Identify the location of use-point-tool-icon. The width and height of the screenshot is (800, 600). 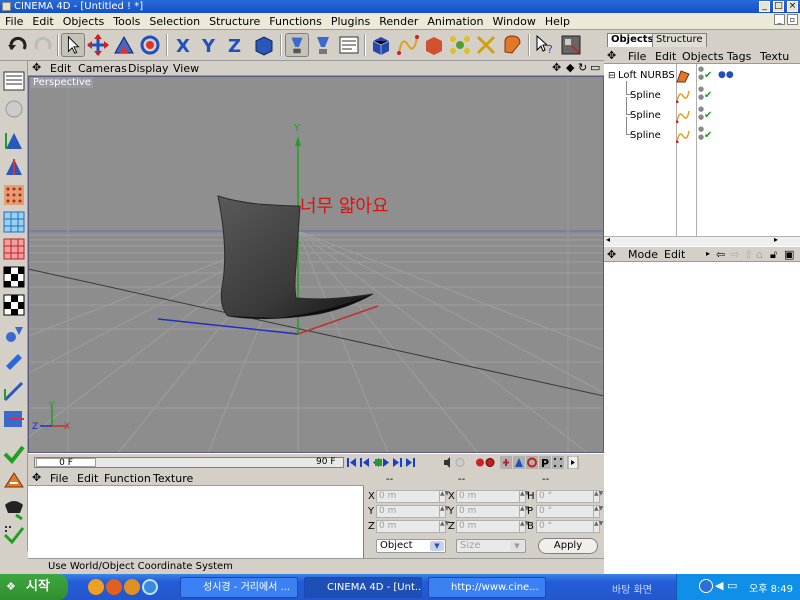
(14, 195).